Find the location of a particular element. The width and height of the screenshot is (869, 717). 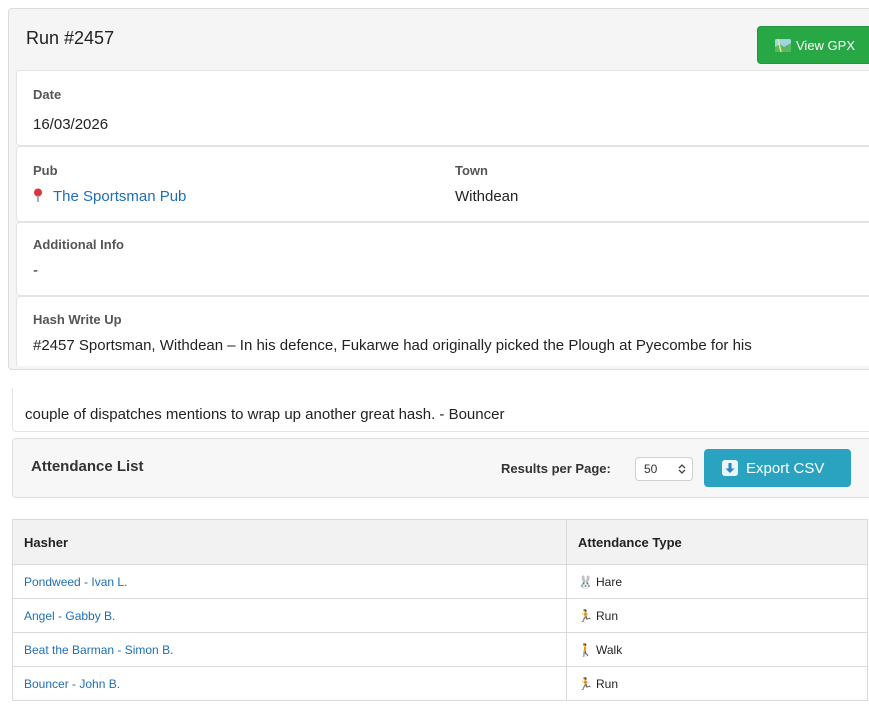

hasher-link: Angel - Gabby B. is located at coordinates (69, 616).